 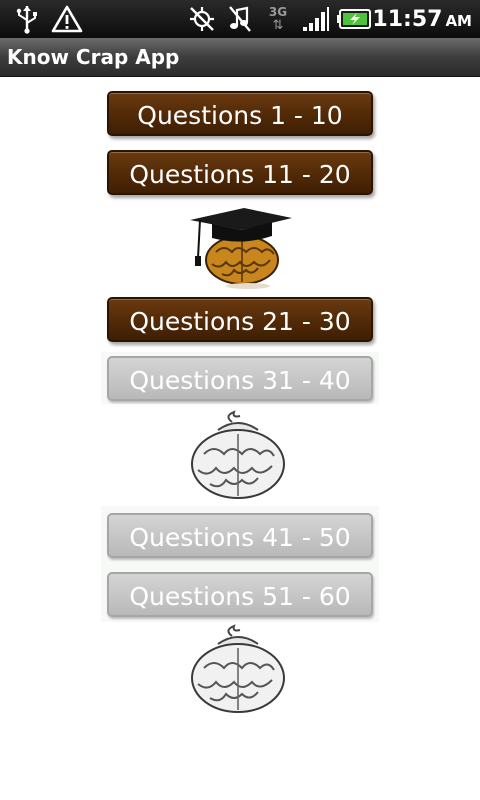 I want to click on battery-charging-icon, so click(x=355, y=19).